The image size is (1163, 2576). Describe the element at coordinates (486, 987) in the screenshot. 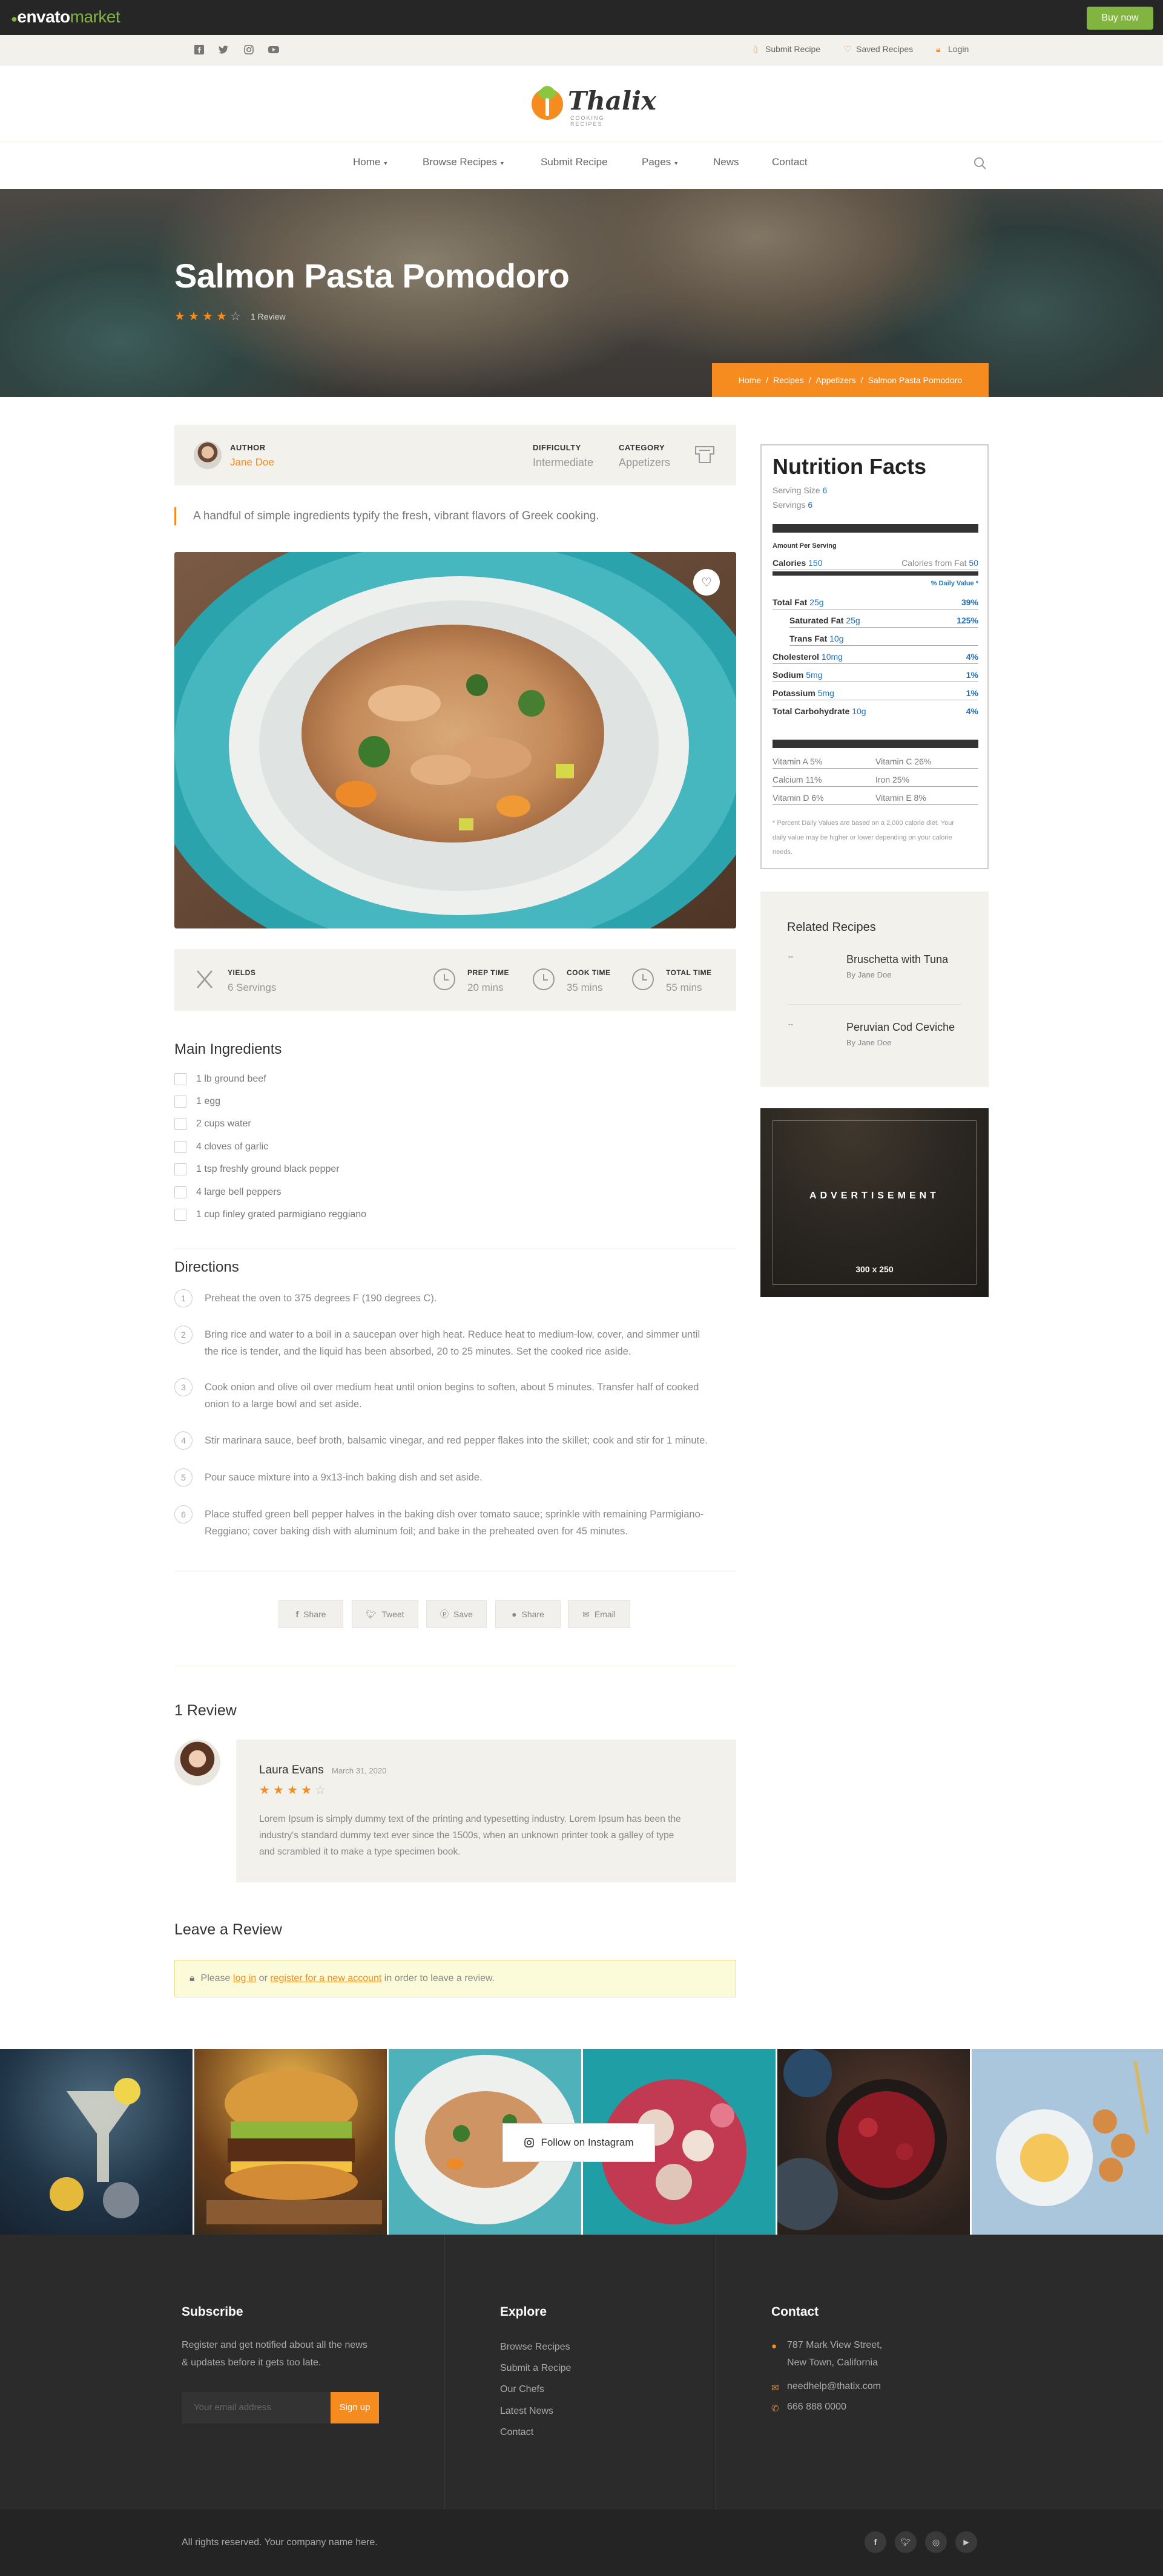

I see `prep-time-value: 20 mins` at that location.